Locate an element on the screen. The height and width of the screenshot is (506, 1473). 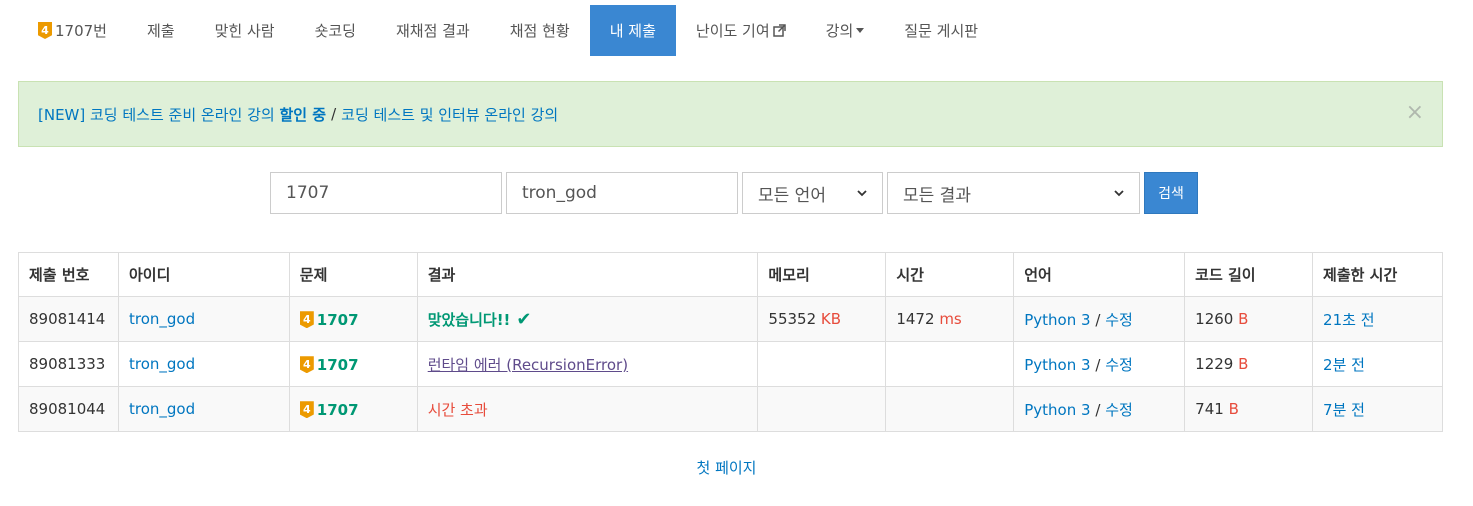
language-select-value: 모든 언어 is located at coordinates (792, 195).